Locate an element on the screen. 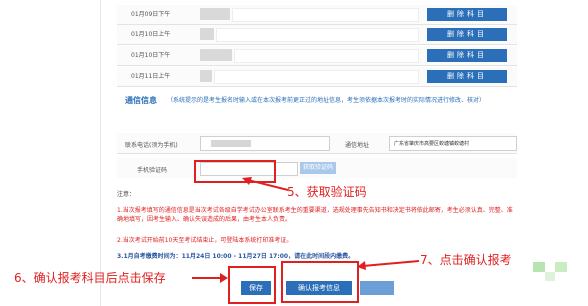 This screenshot has height=306, width=588. exam-row: 01月09日下午 删除科目 is located at coordinates (317, 15).